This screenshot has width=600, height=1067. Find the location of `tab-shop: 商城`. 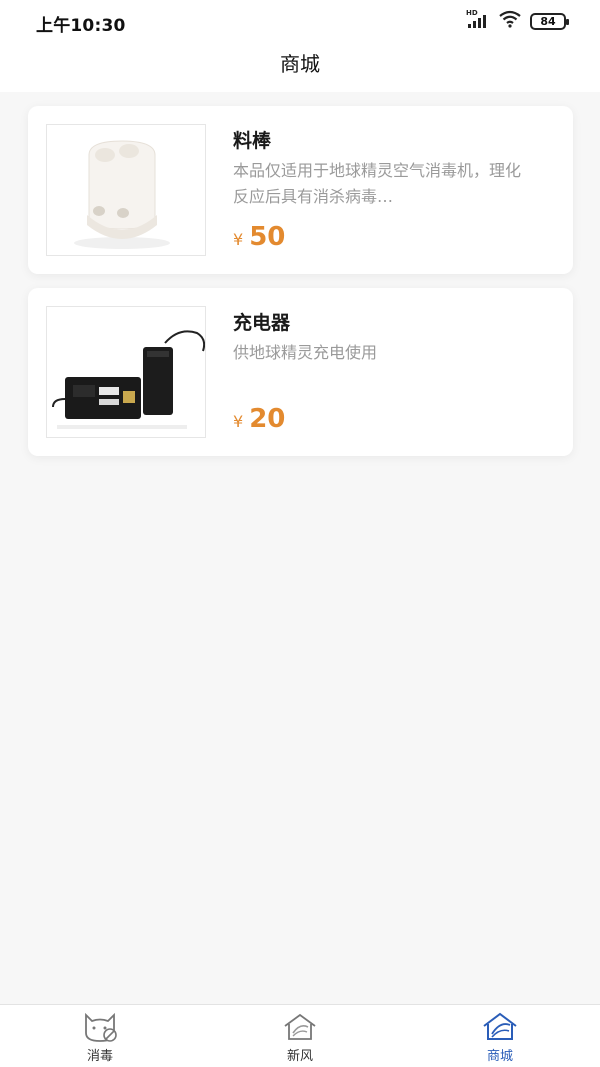

tab-shop: 商城 is located at coordinates (500, 1039).